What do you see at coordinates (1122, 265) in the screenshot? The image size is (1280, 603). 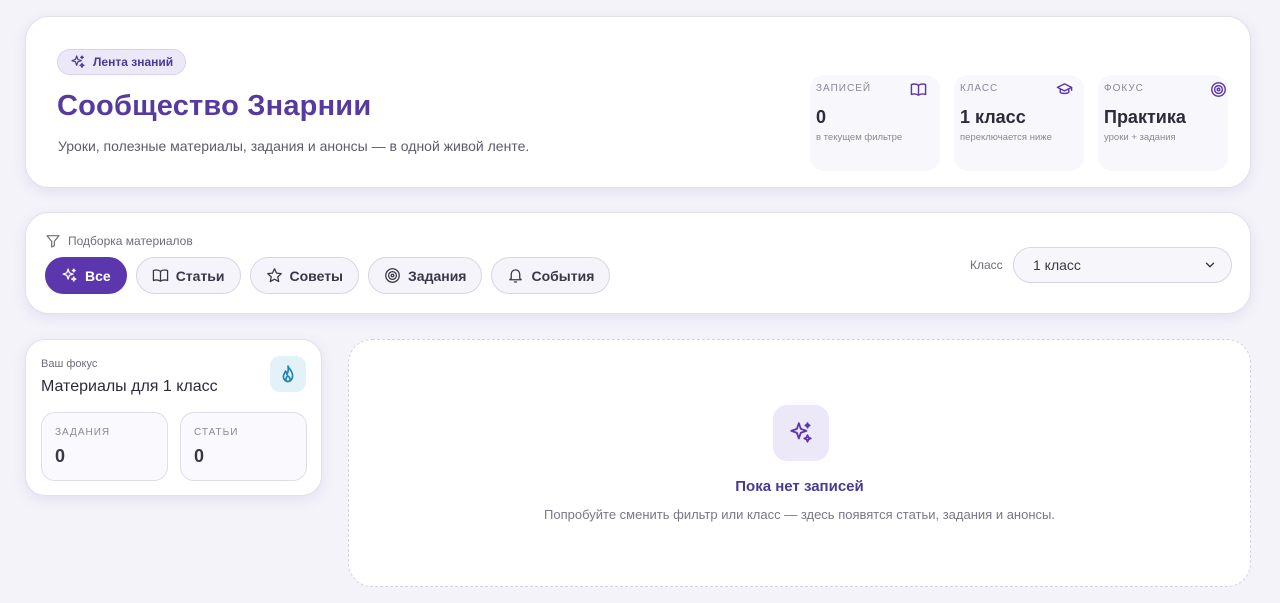 I see `class-select: 1 класс` at bounding box center [1122, 265].